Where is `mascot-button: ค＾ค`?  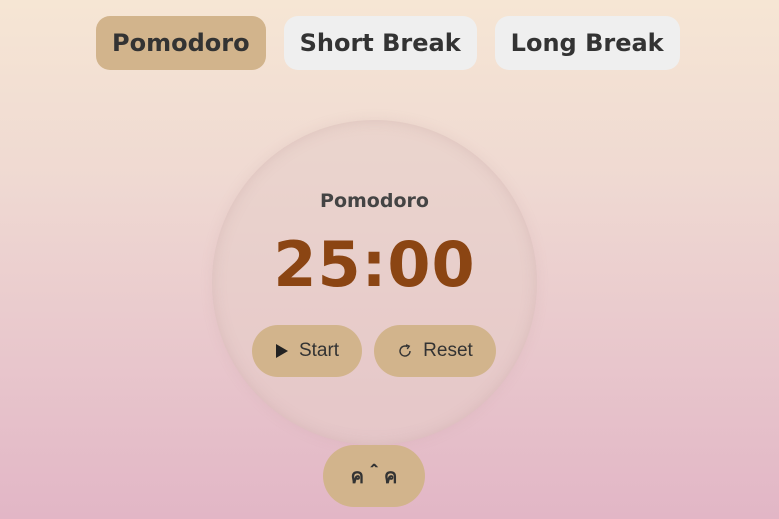
mascot-button: ค＾ค is located at coordinates (374, 476).